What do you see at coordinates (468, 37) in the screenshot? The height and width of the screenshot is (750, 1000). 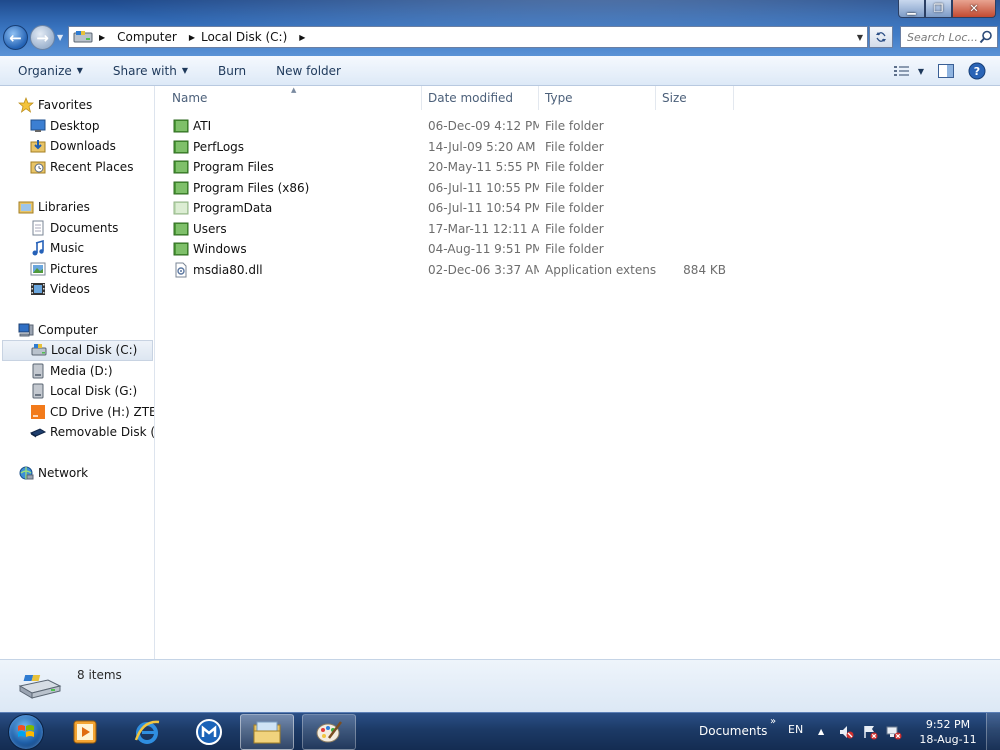 I see `address-bar: ▶ Computer ▶ Local Disk (C:) ▶ ▼` at bounding box center [468, 37].